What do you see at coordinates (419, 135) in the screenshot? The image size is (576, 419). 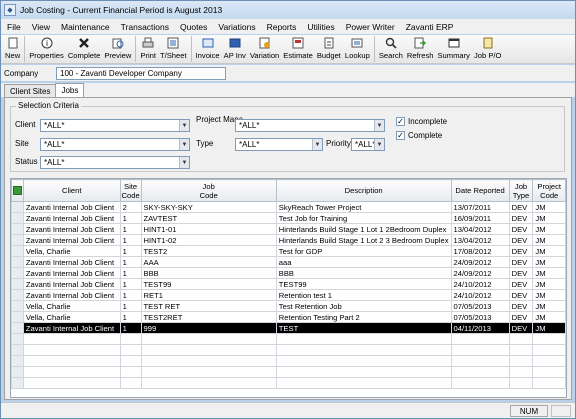 I see `complete-checkbox: ✓ Complete` at bounding box center [419, 135].